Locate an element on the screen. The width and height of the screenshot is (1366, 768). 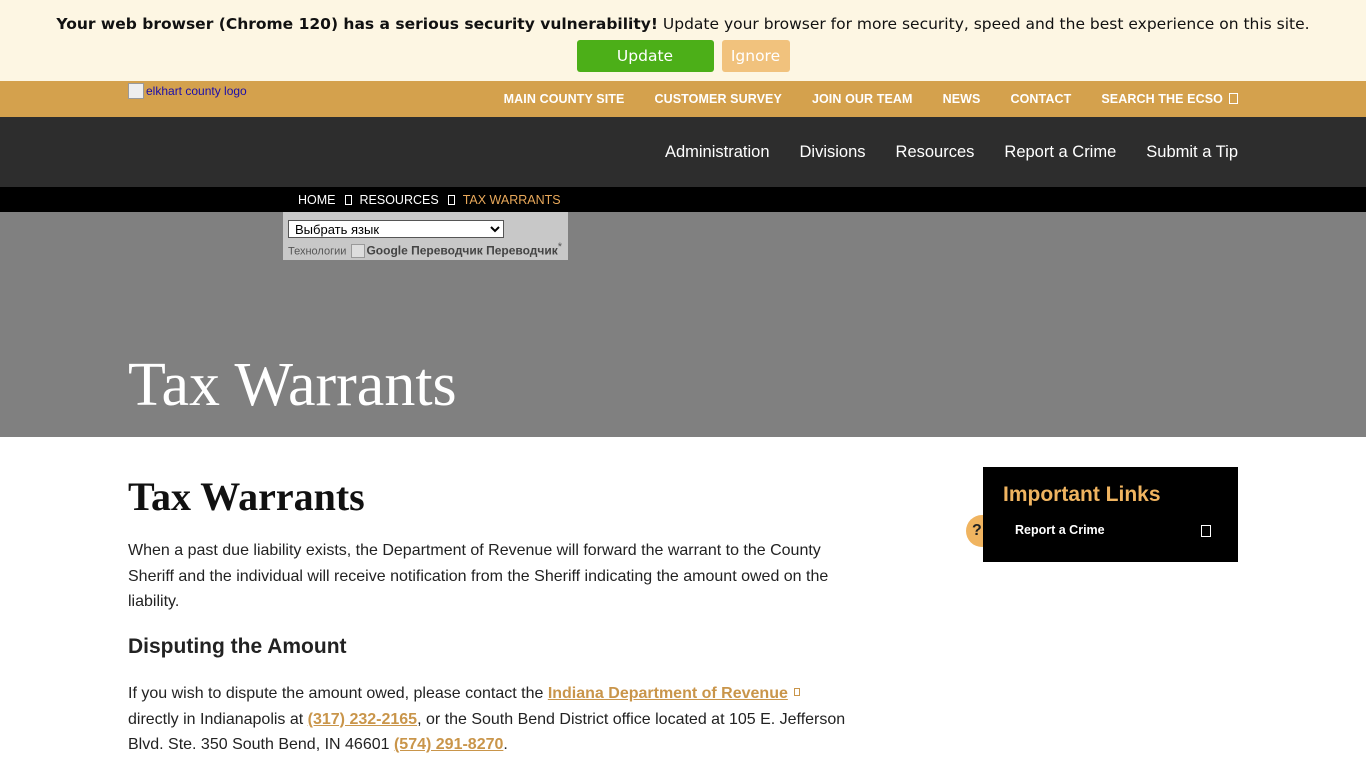
indiana-dor-link-text: Indiana Department of Revenue is located at coordinates (667, 693).